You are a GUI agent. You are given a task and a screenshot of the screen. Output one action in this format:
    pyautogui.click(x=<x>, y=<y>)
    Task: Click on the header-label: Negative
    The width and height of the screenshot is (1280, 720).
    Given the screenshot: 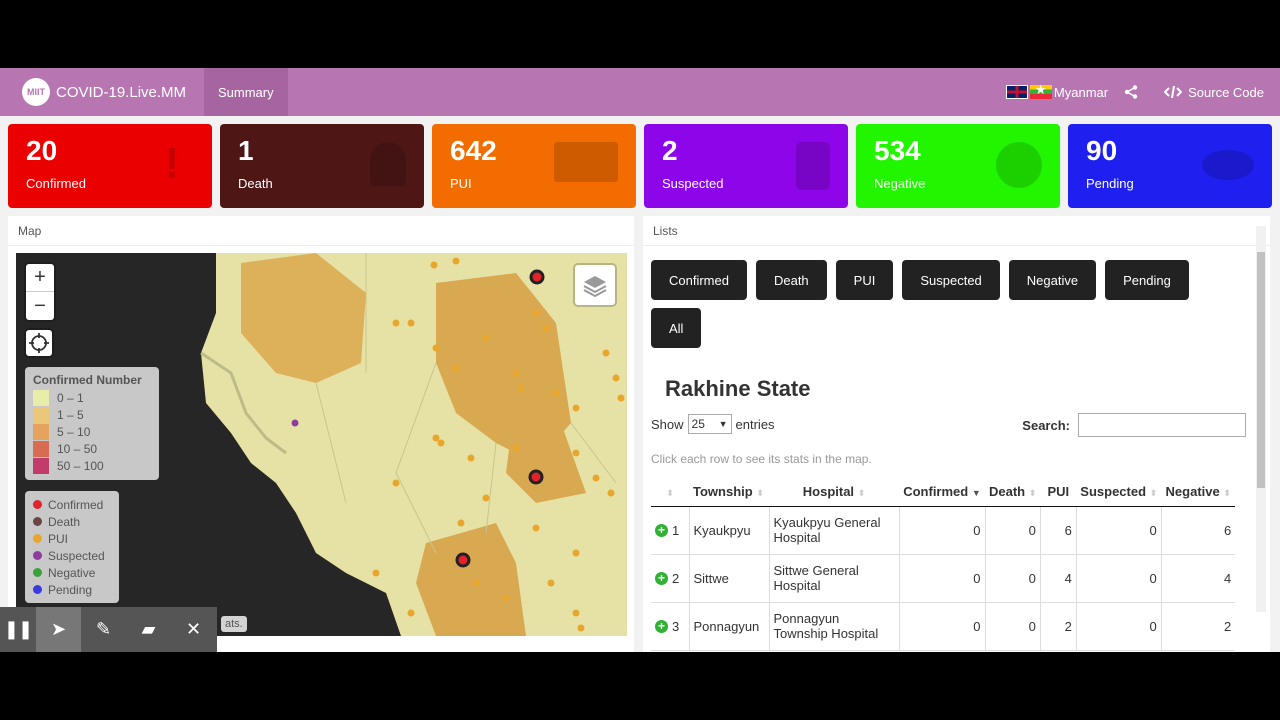 What is the action you would take?
    pyautogui.click(x=1192, y=492)
    